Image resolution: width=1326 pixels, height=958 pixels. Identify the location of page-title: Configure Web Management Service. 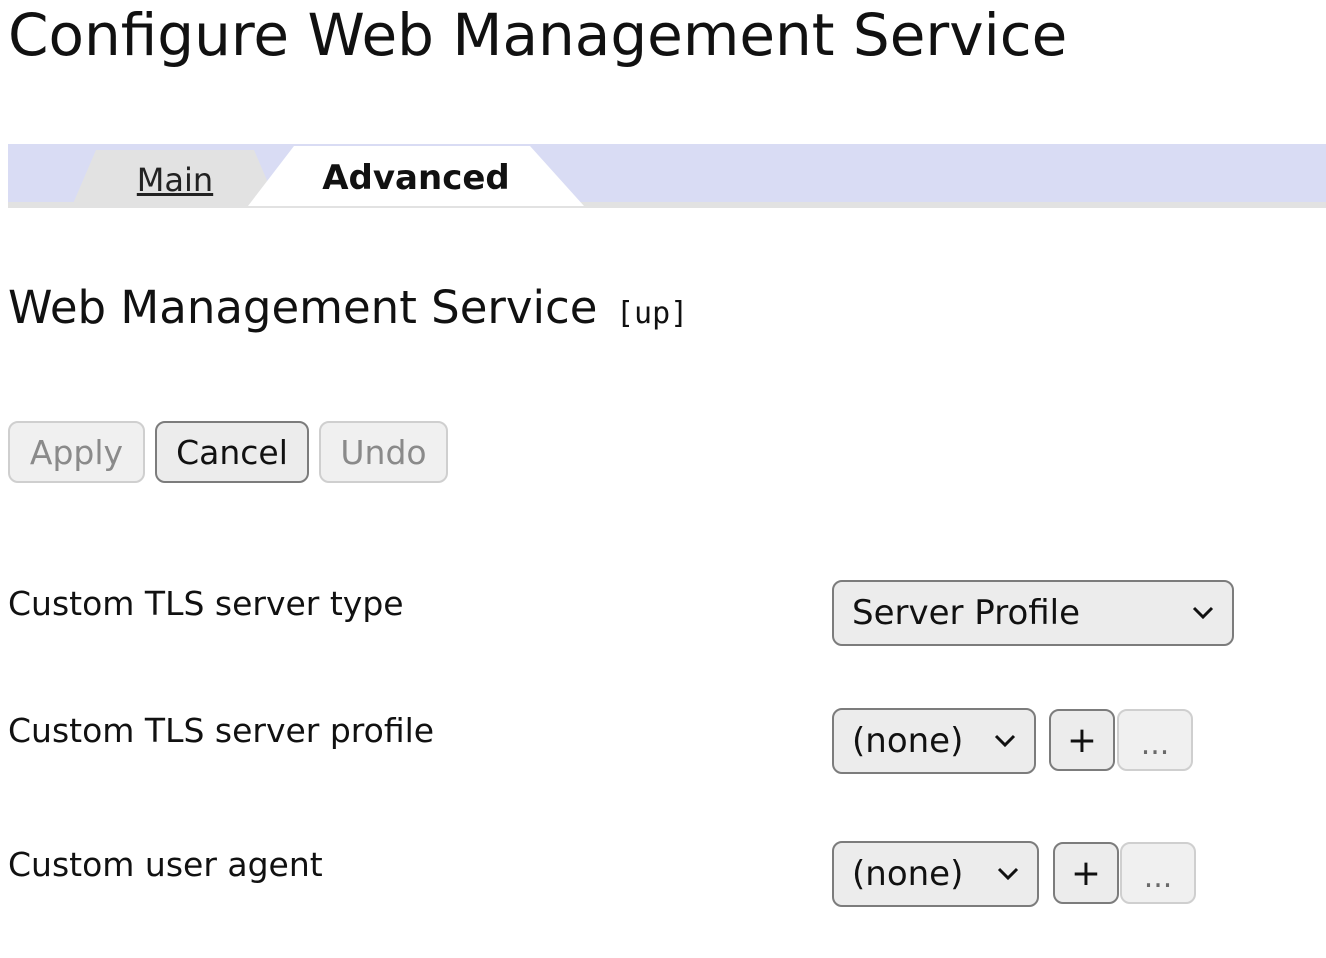
(538, 35).